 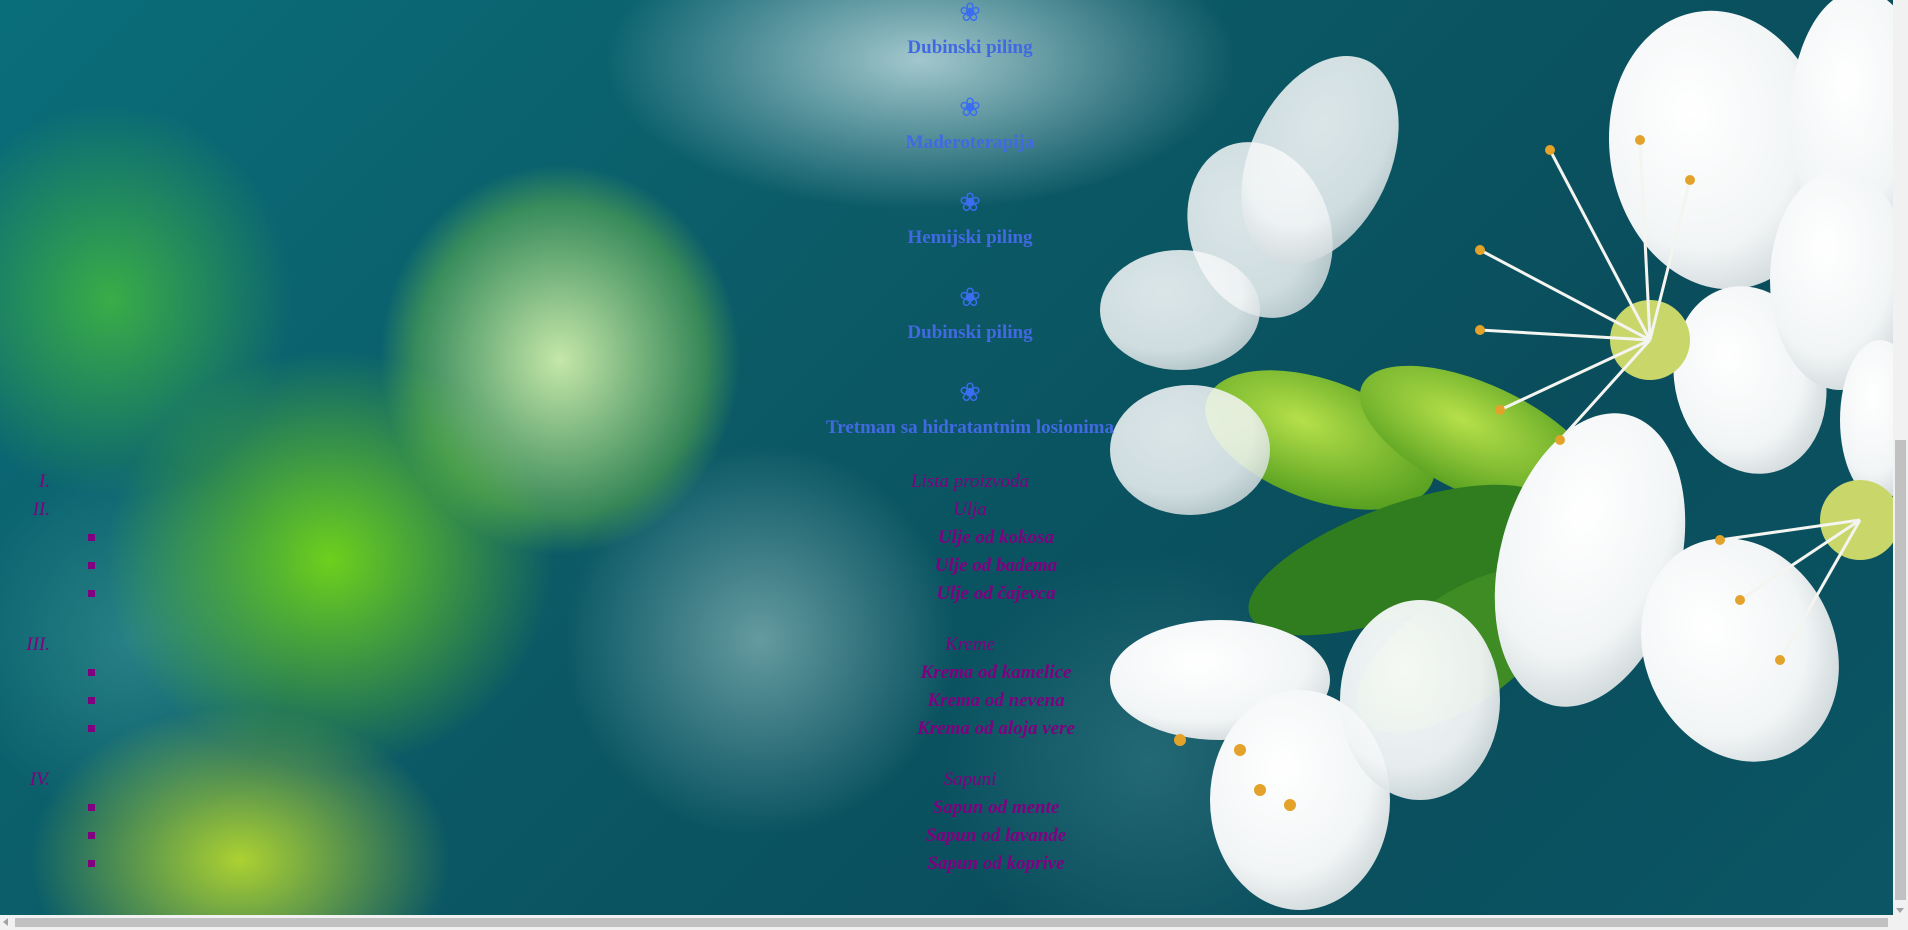 I want to click on treatment-label: Maderoterapija, so click(x=954, y=143).